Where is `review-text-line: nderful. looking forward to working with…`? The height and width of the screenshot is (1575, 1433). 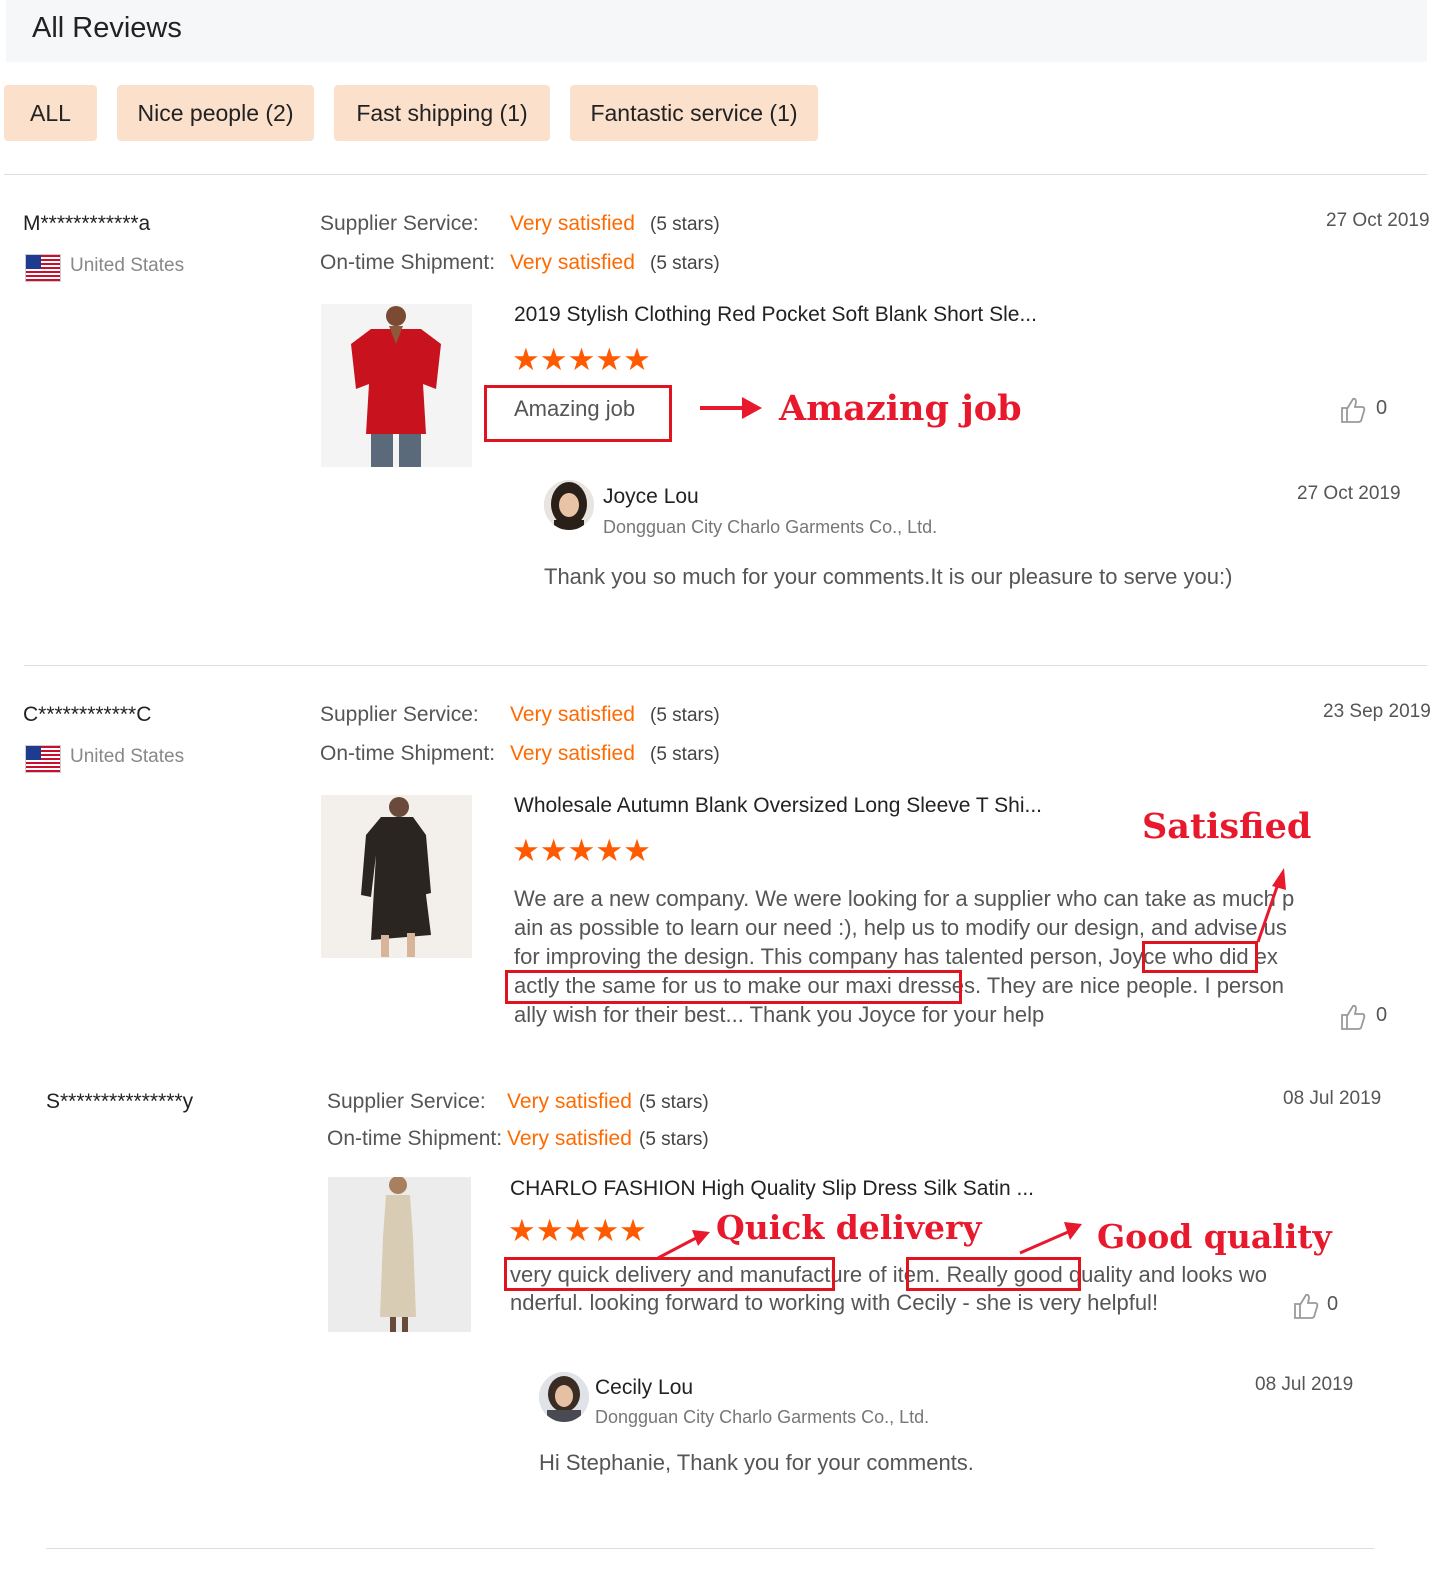 review-text-line: nderful. looking forward to working with… is located at coordinates (834, 1302).